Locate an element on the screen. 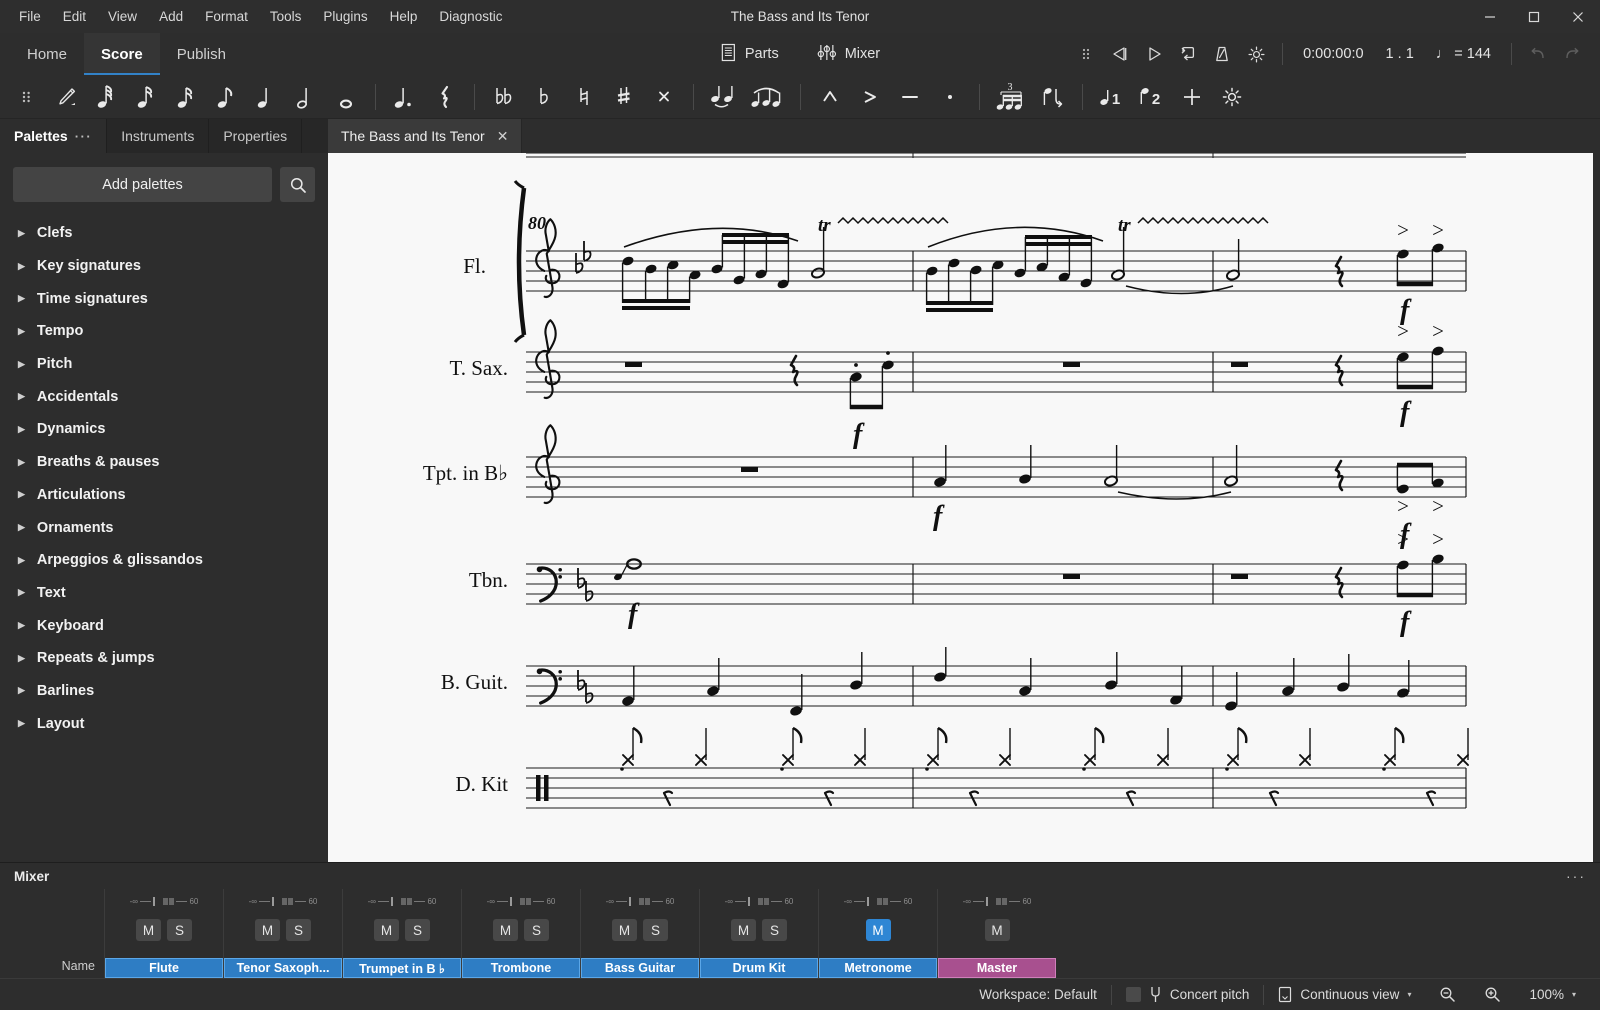  zoom-out-button is located at coordinates (1447, 994).